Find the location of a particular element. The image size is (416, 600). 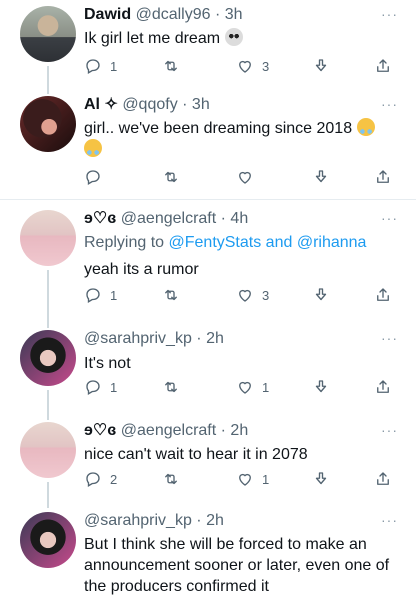

mention-link: @FentyStats is located at coordinates (215, 242).